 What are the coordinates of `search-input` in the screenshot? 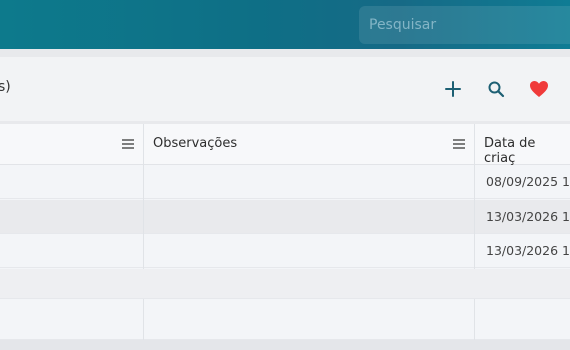 It's located at (469, 25).